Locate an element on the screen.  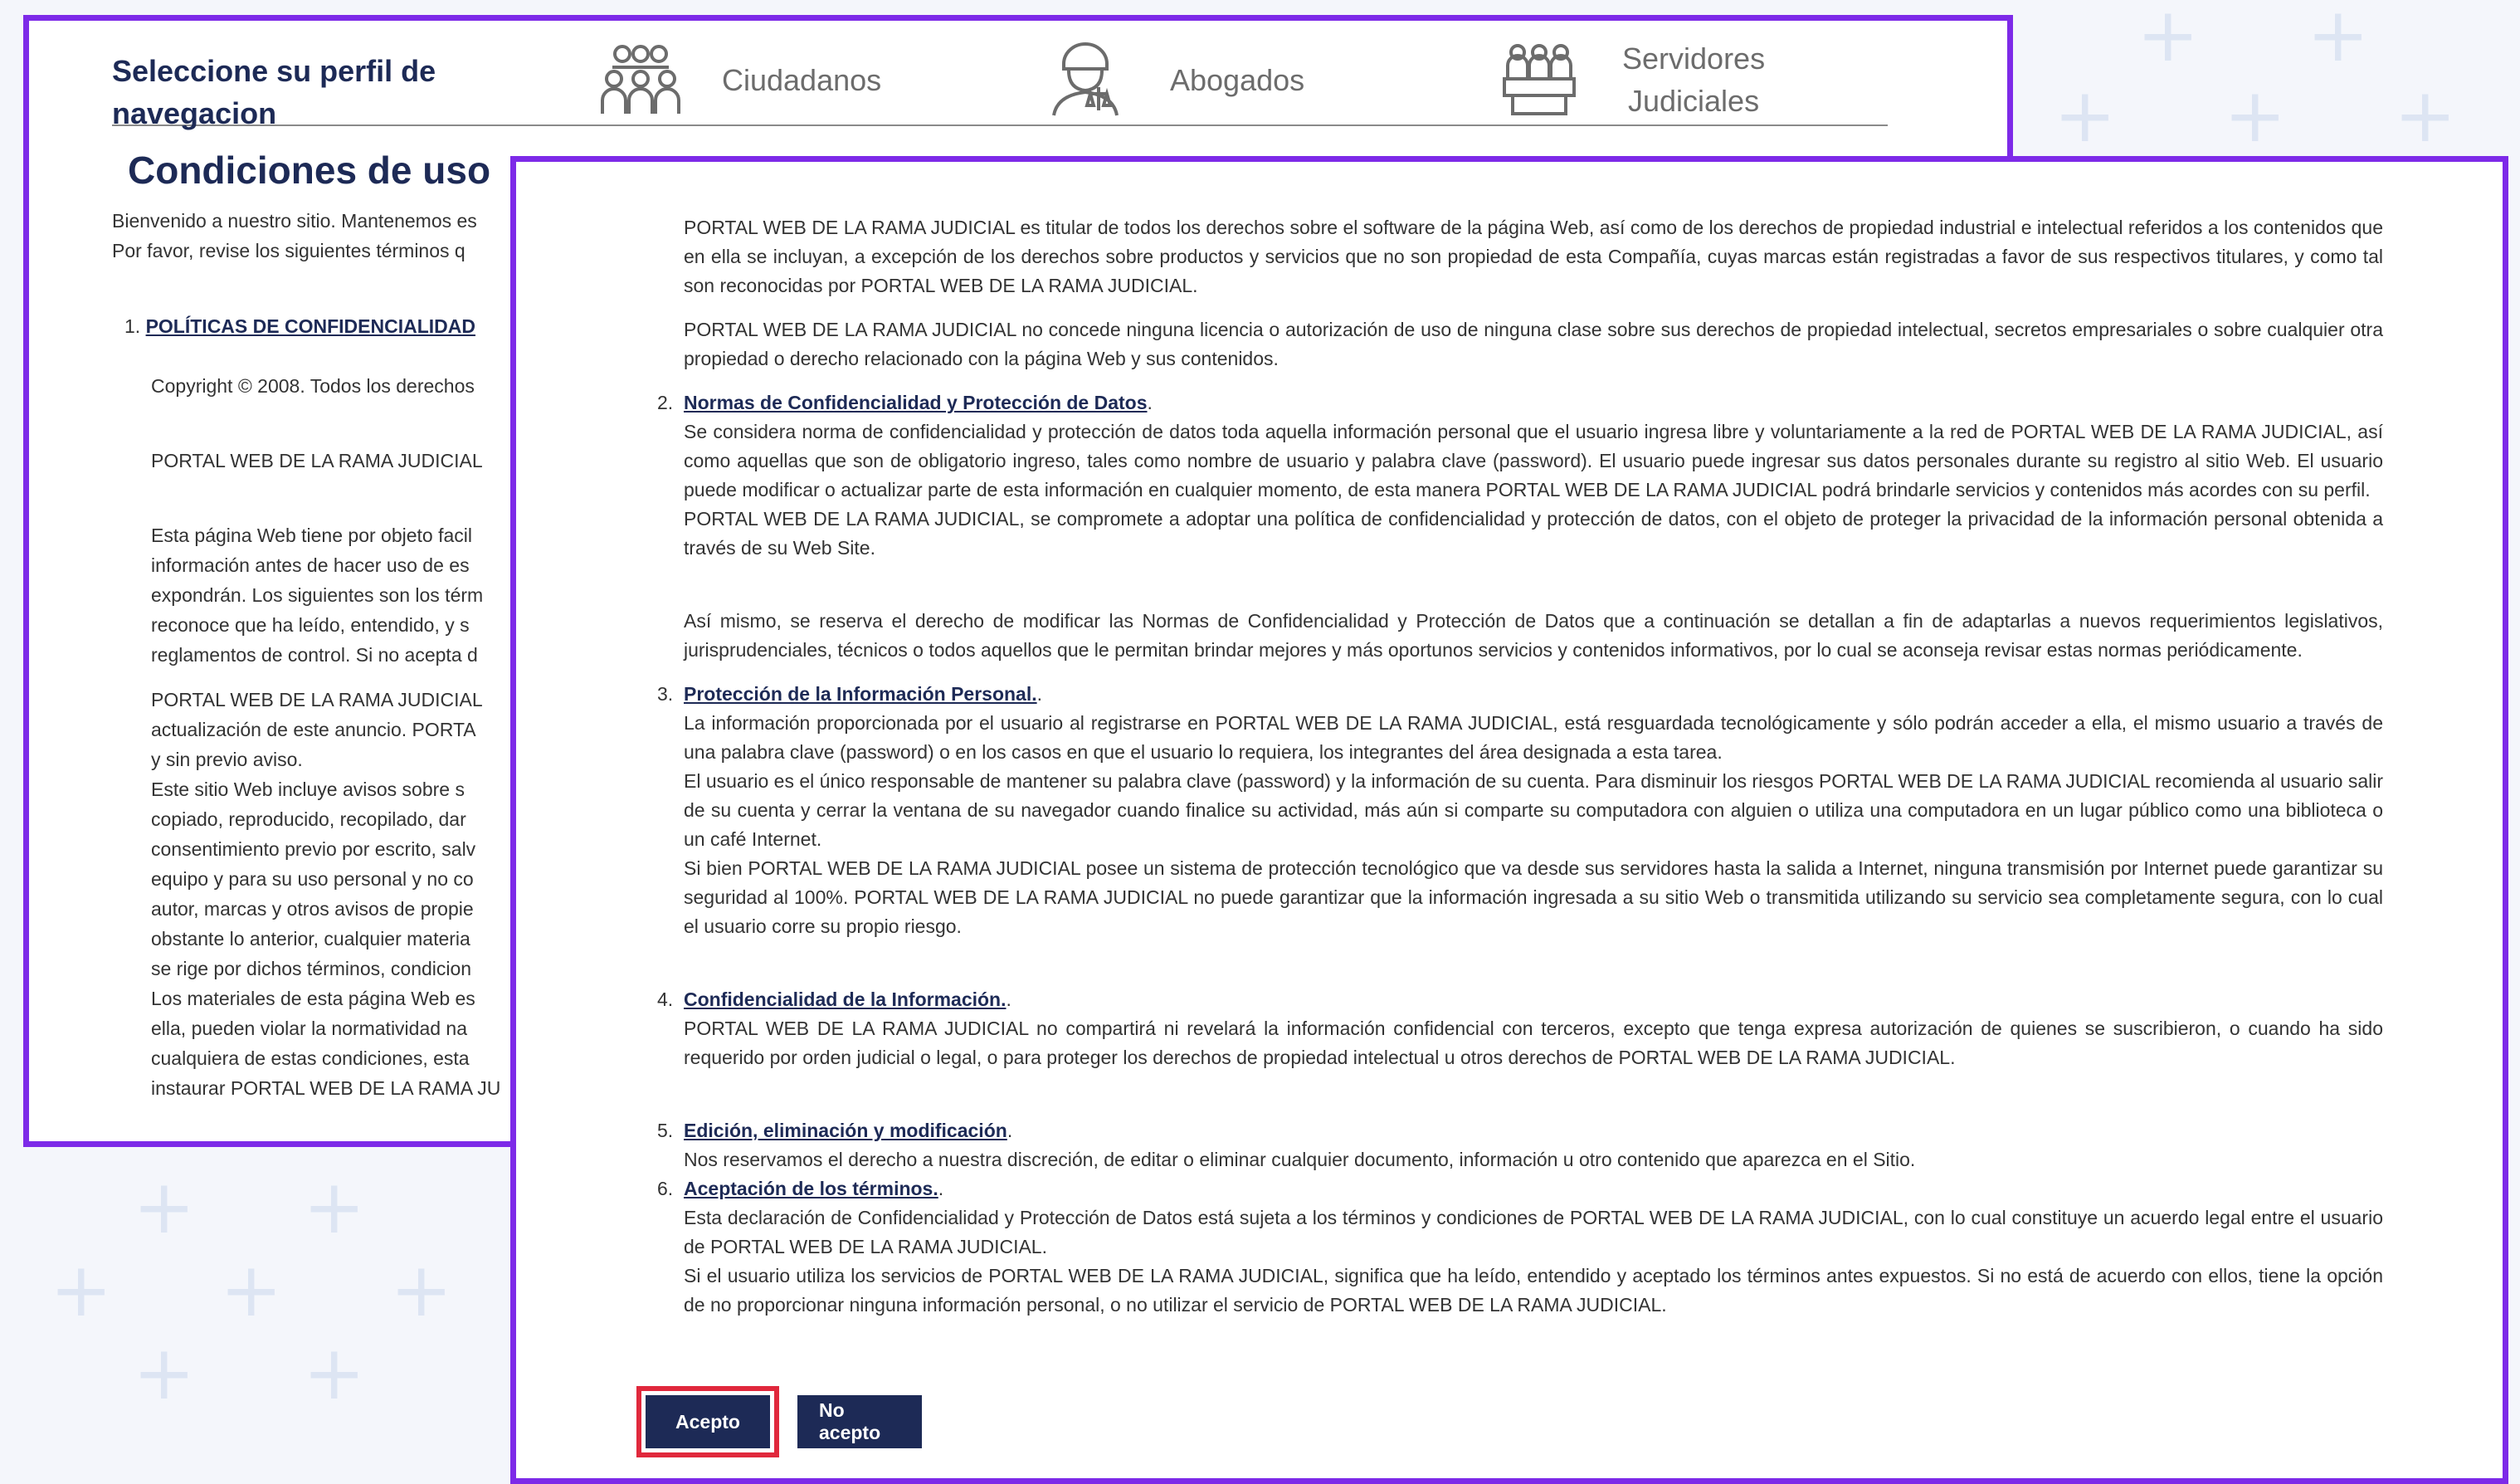
section-link-edicion: Edición, eliminación y modificación is located at coordinates (845, 1130).